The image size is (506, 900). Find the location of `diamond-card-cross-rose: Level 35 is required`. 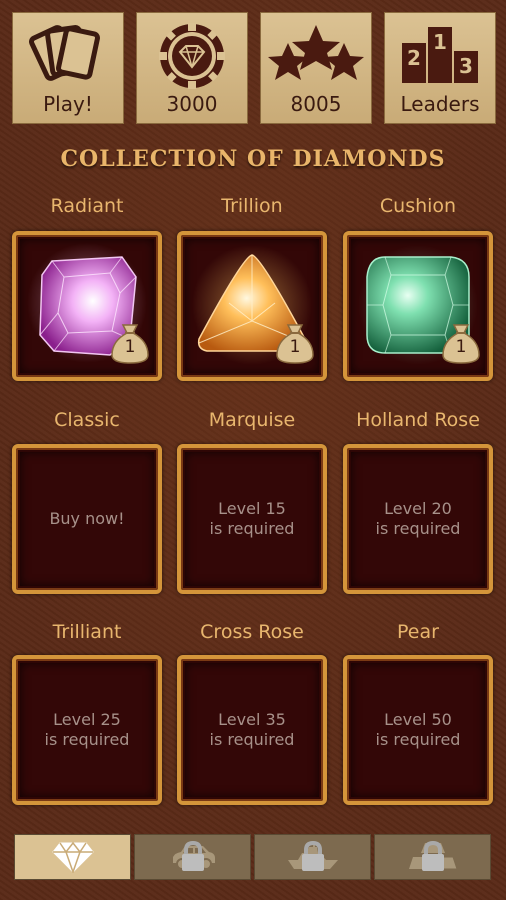

diamond-card-cross-rose: Level 35 is required is located at coordinates (252, 730).